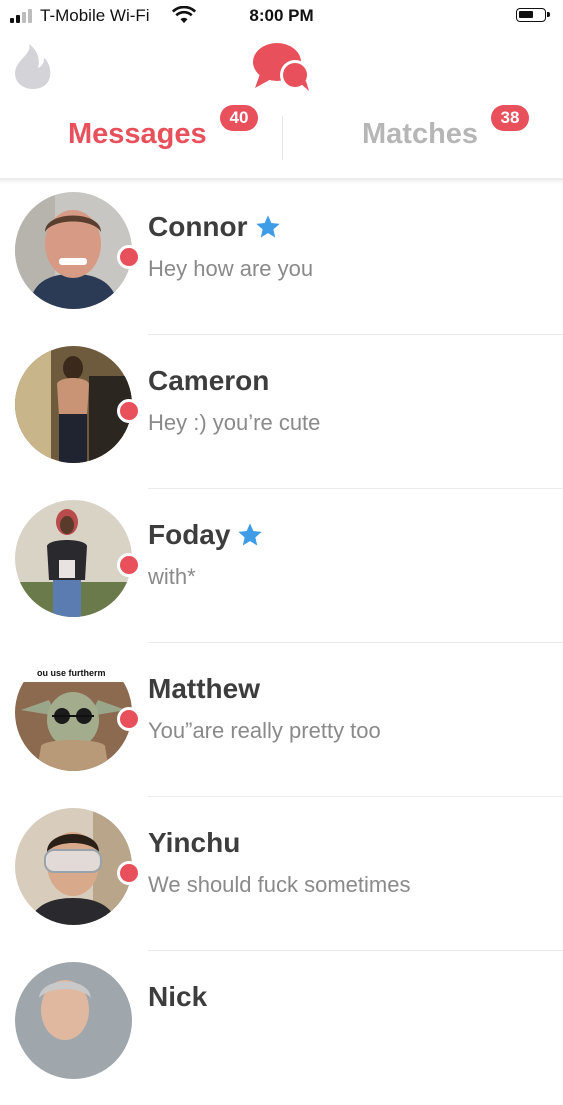 The width and height of the screenshot is (563, 1105). Describe the element at coordinates (194, 842) in the screenshot. I see `contact-name: Yinchu` at that location.